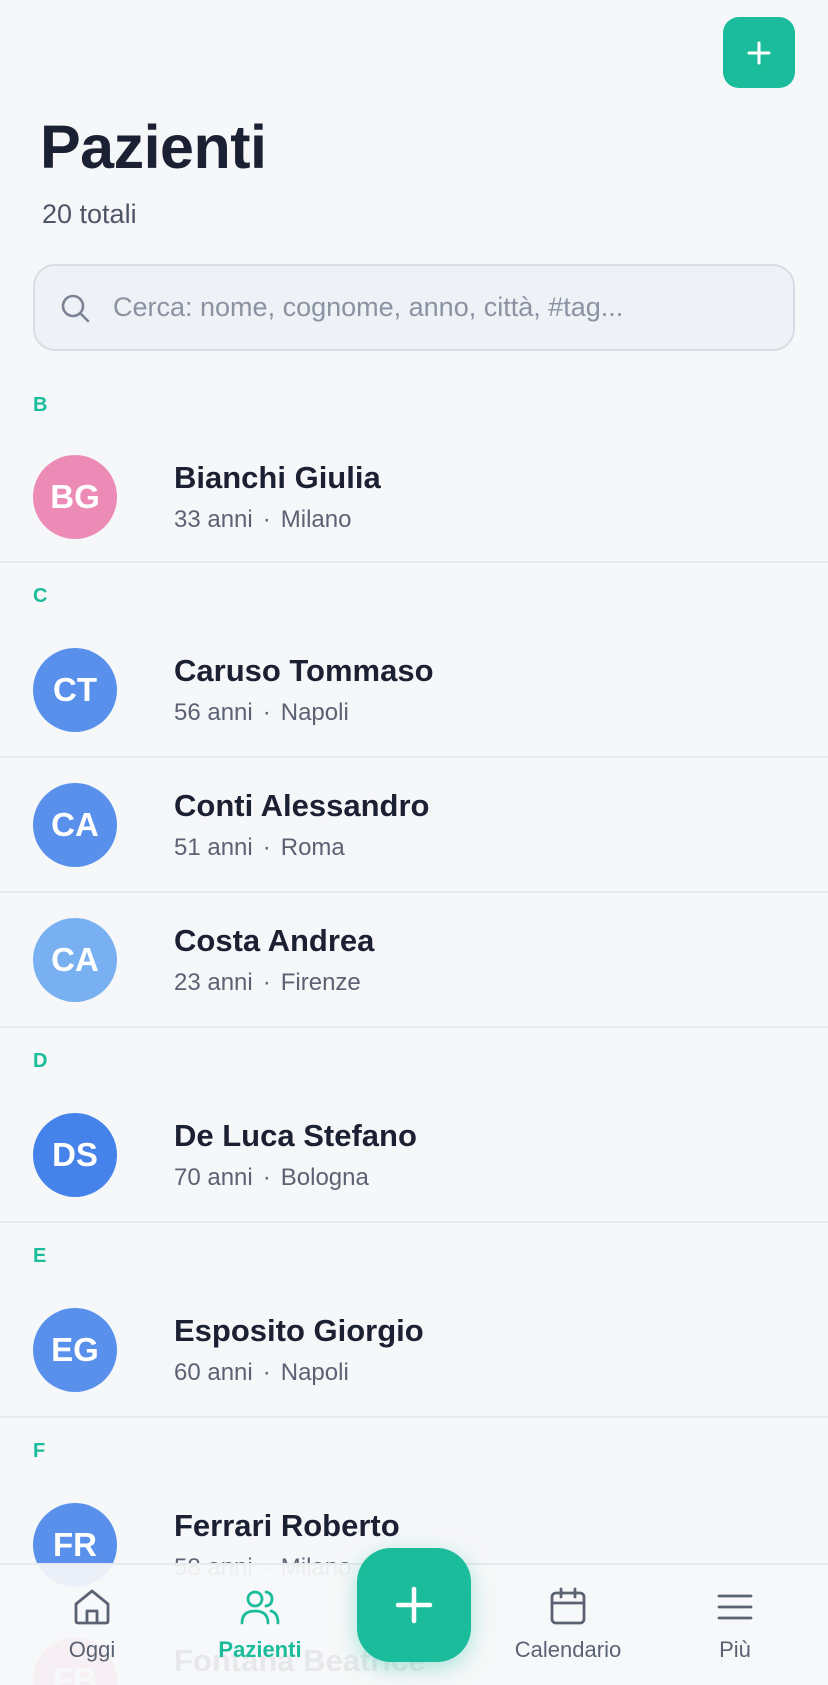  I want to click on section-letter: D, so click(40, 1061).